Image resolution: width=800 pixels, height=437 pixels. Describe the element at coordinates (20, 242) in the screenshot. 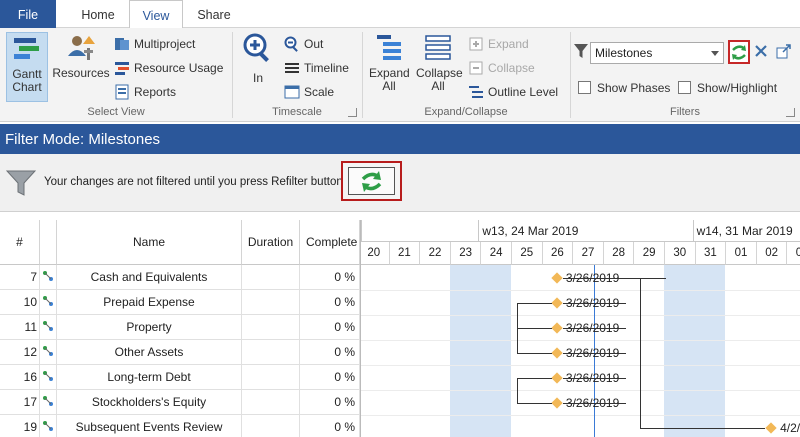

I see `column-header-id: #` at that location.